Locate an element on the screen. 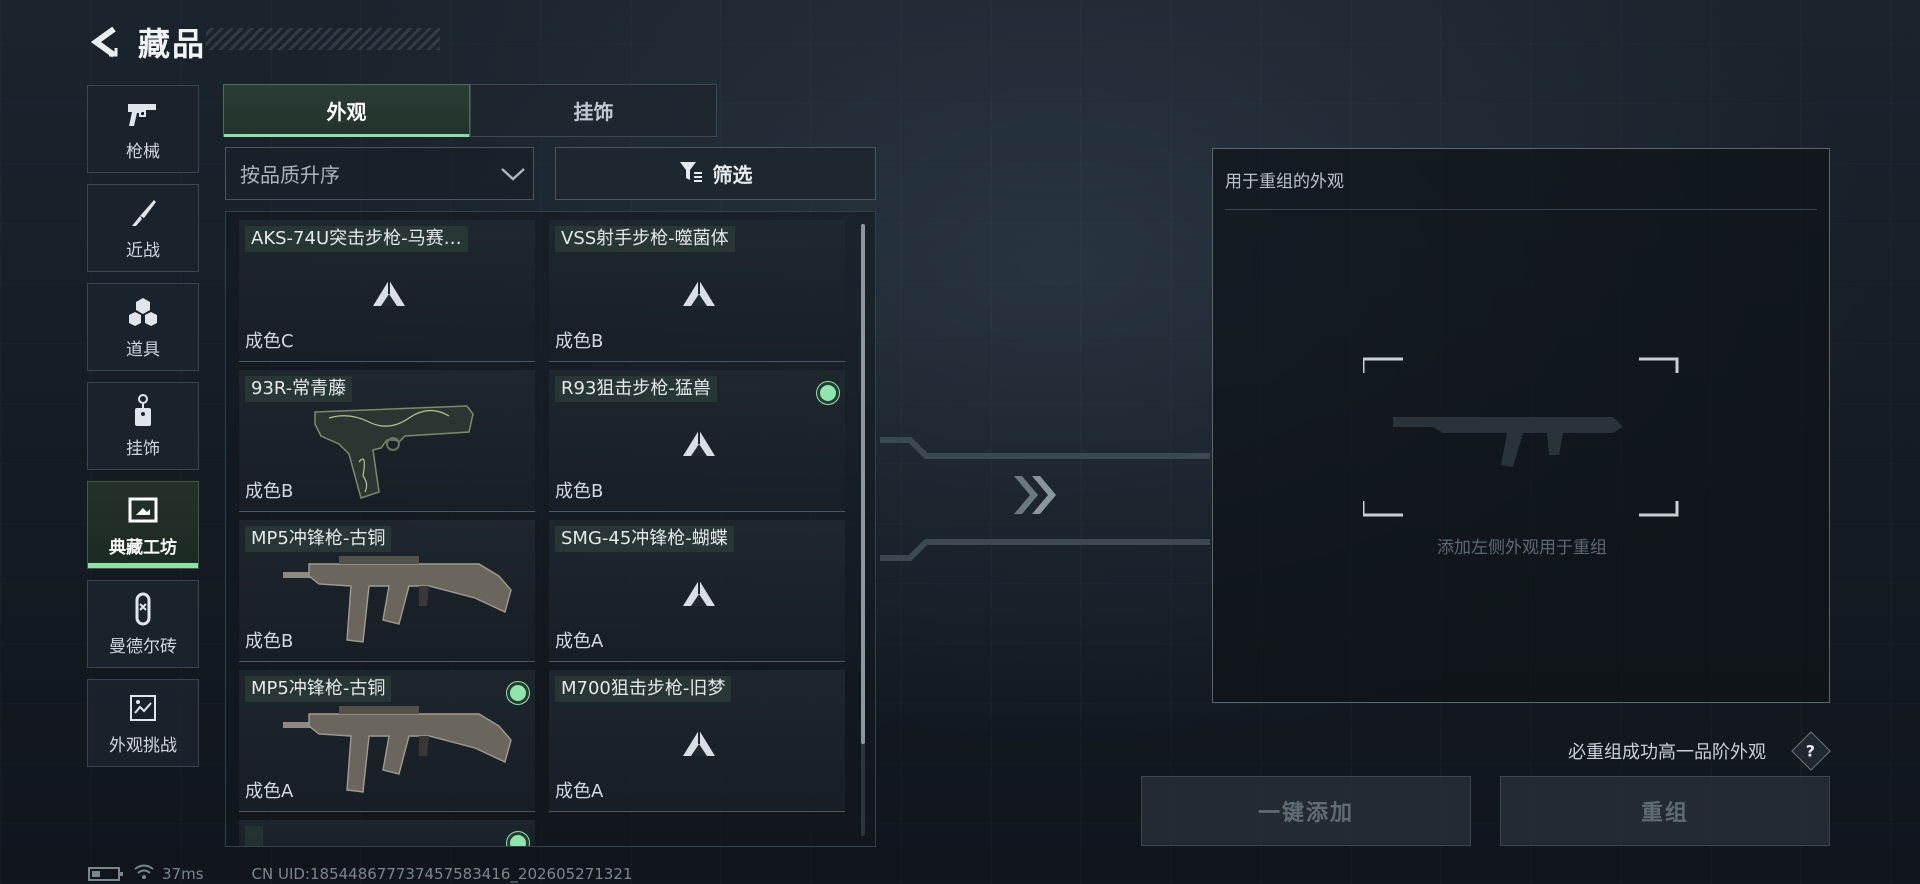  sidebar-item-workshop: 典藏工坊 is located at coordinates (143, 525).